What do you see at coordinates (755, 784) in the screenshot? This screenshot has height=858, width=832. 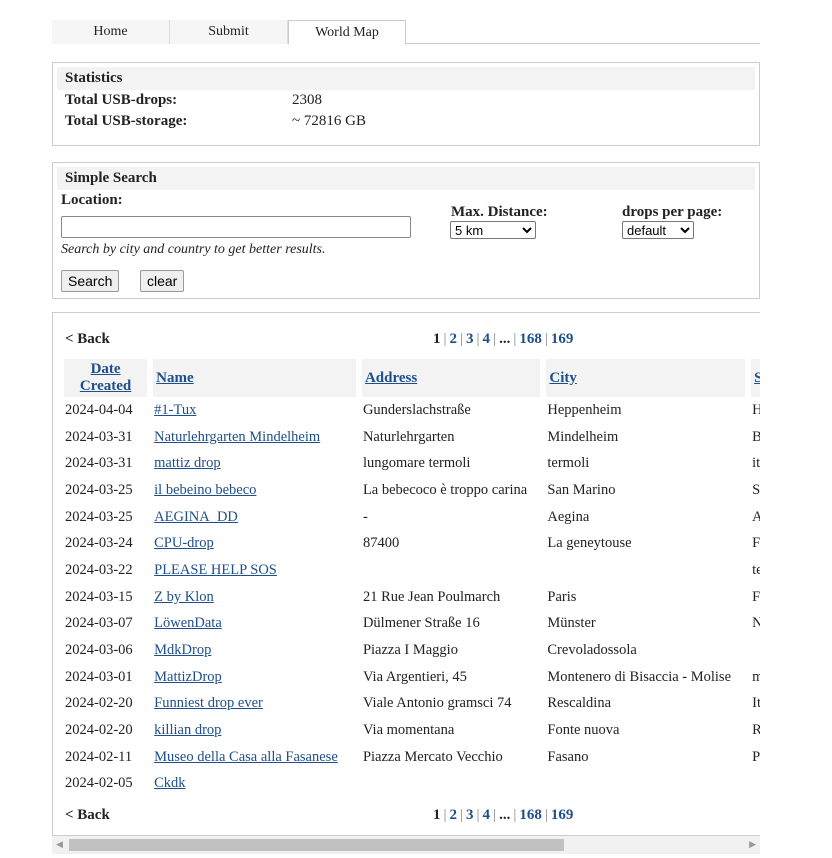 I see `state-cell` at bounding box center [755, 784].